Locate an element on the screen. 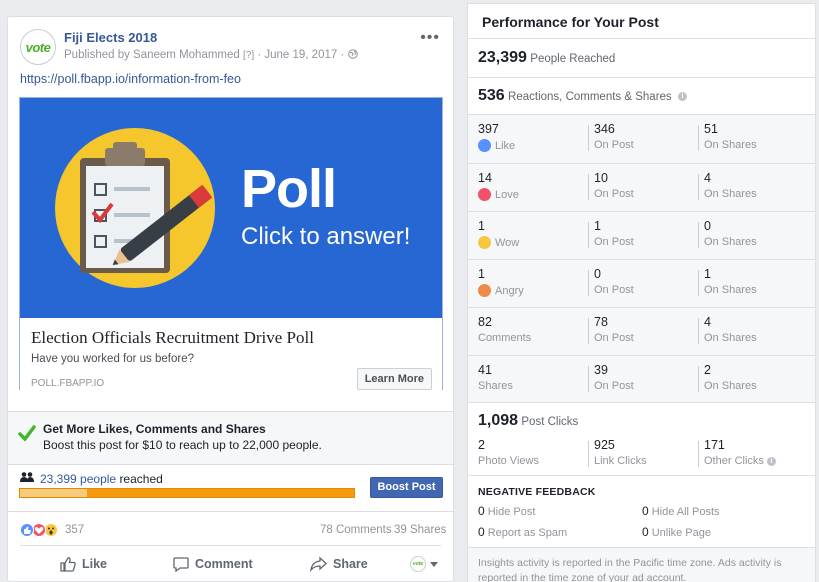  clipboard-checklist-icon is located at coordinates (146, 207).